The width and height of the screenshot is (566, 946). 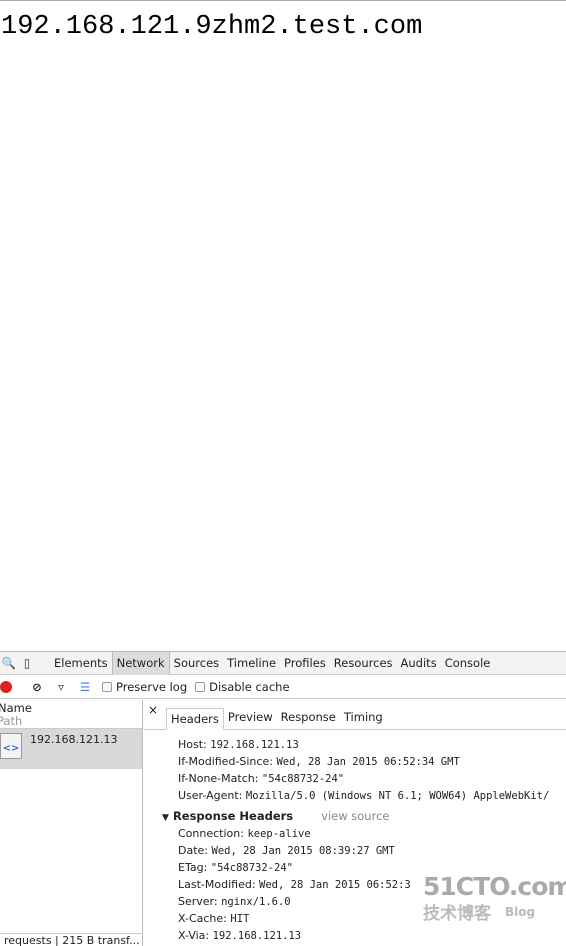 I want to click on tab-timing: Timing, so click(x=363, y=718).